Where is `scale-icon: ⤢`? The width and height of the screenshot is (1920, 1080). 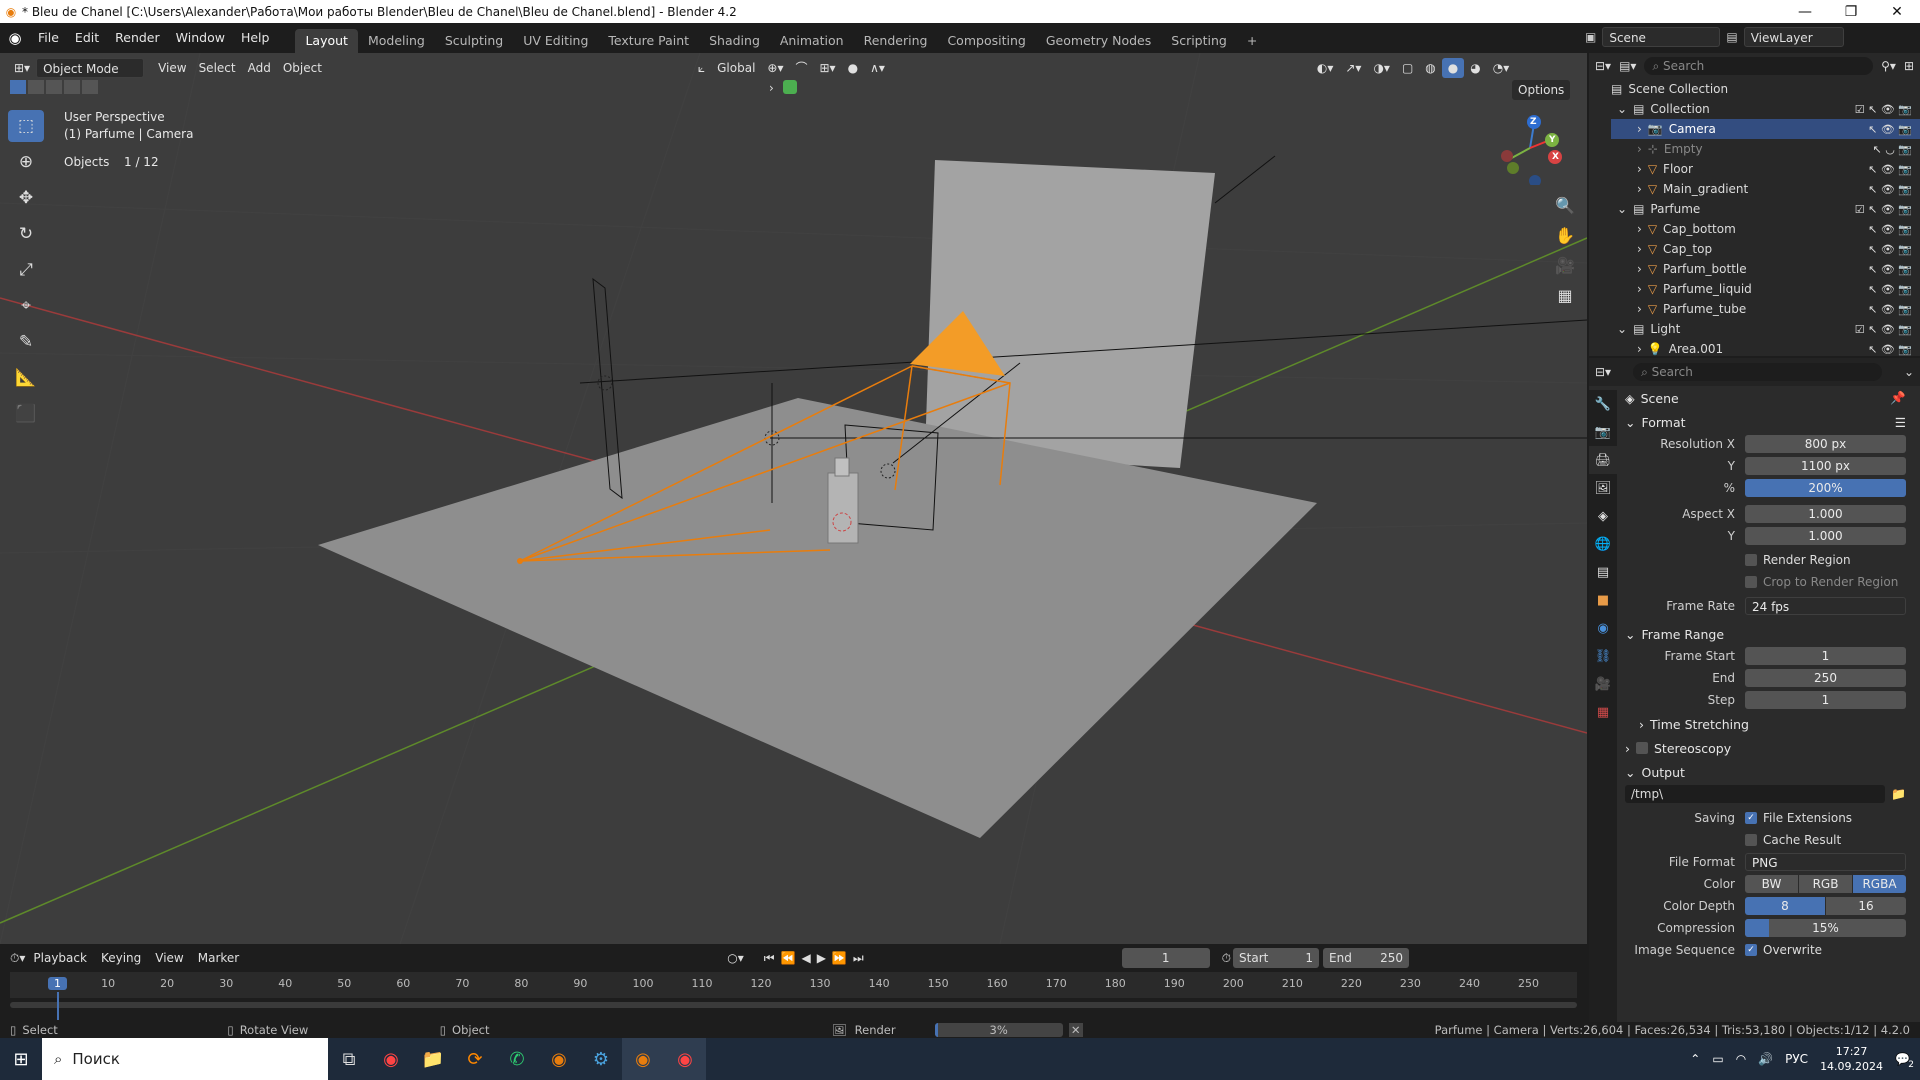
scale-icon: ⤢ is located at coordinates (26, 270).